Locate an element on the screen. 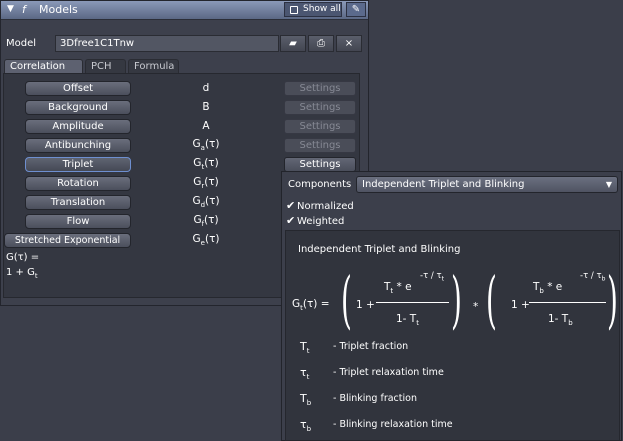 The width and height of the screenshot is (623, 441). legend-symbol: Tt is located at coordinates (305, 348).